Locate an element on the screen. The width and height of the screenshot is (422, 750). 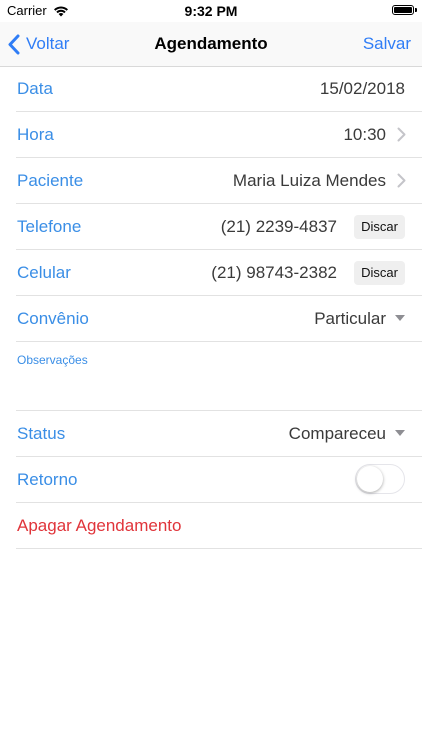
mobile-row: Celular (21) 98743-2382 Discar is located at coordinates (219, 273).